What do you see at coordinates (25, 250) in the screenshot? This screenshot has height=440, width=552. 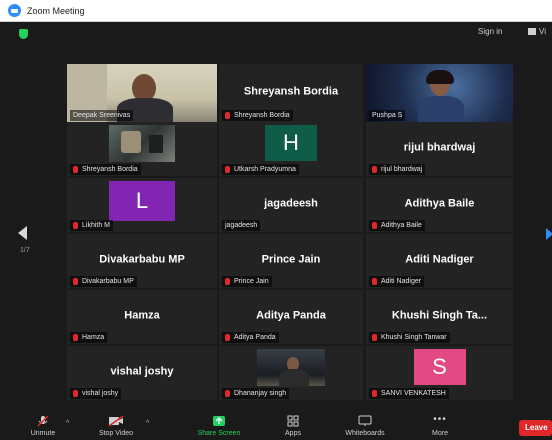 I see `page-indicator: 1/7` at bounding box center [25, 250].